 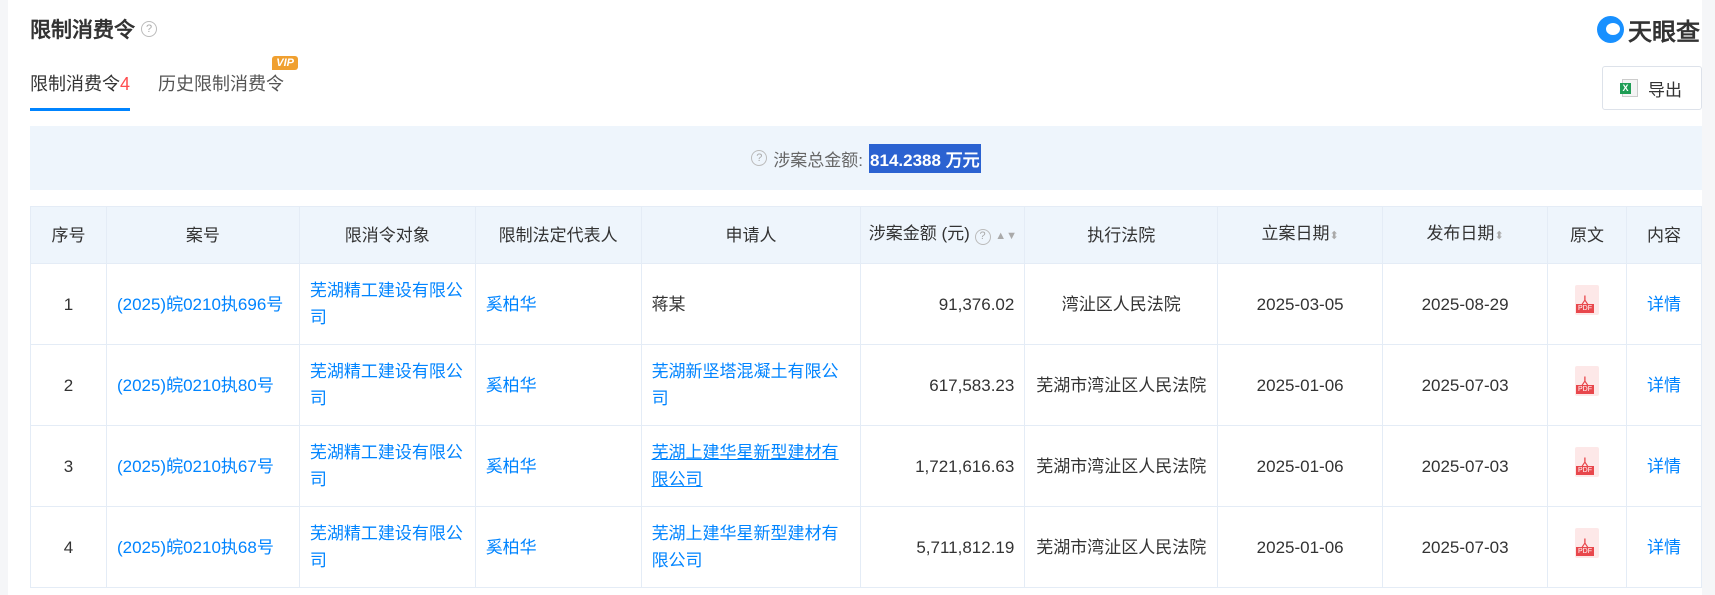 What do you see at coordinates (202, 385) in the screenshot?
I see `case-number-link: (2025)皖0210执80号` at bounding box center [202, 385].